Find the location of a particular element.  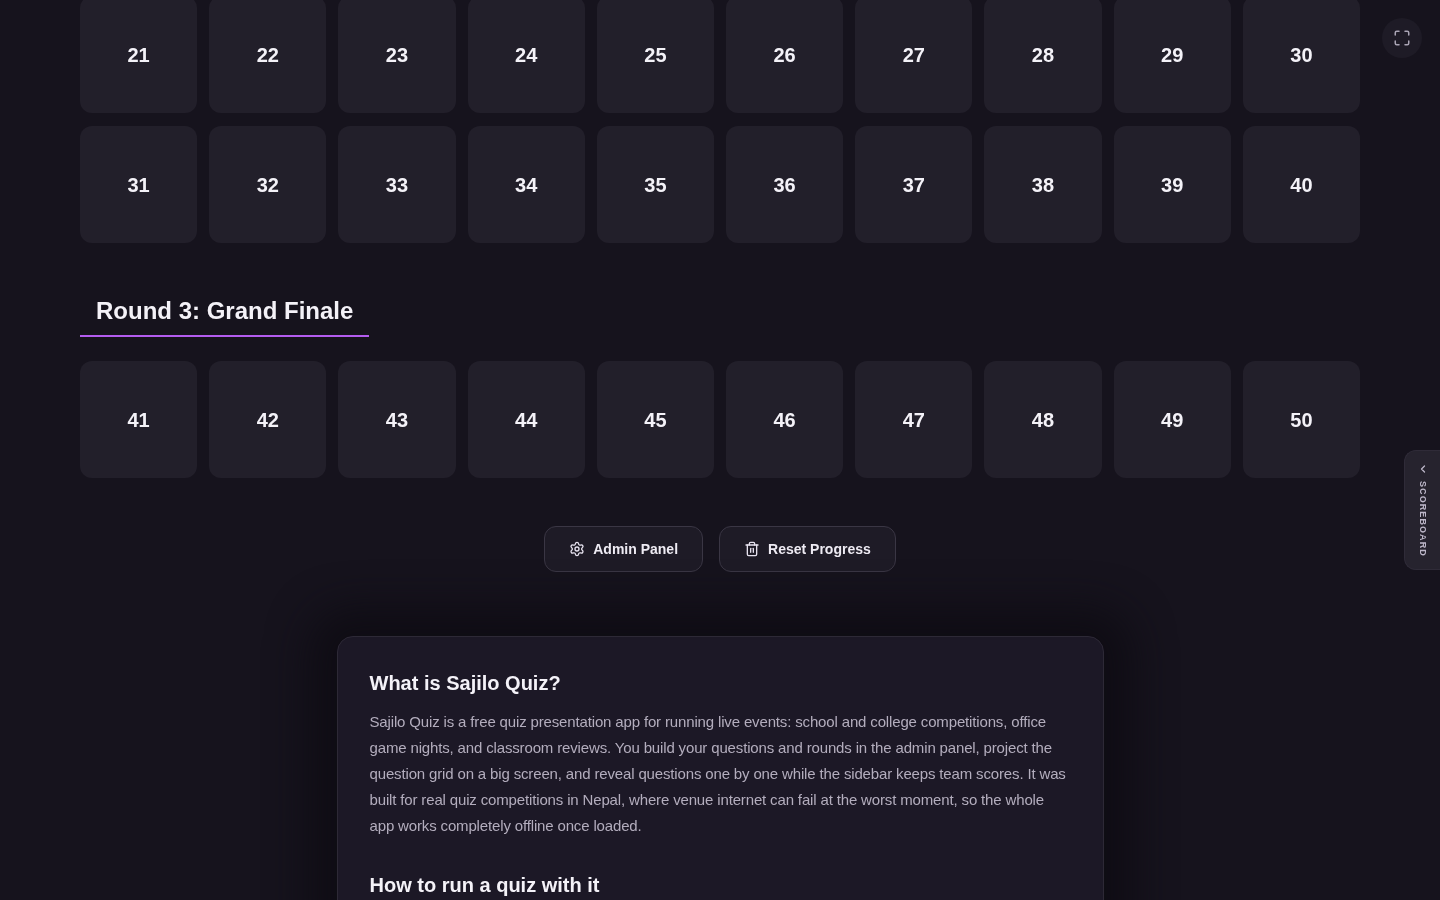

question-tile: 39 is located at coordinates (1172, 184).